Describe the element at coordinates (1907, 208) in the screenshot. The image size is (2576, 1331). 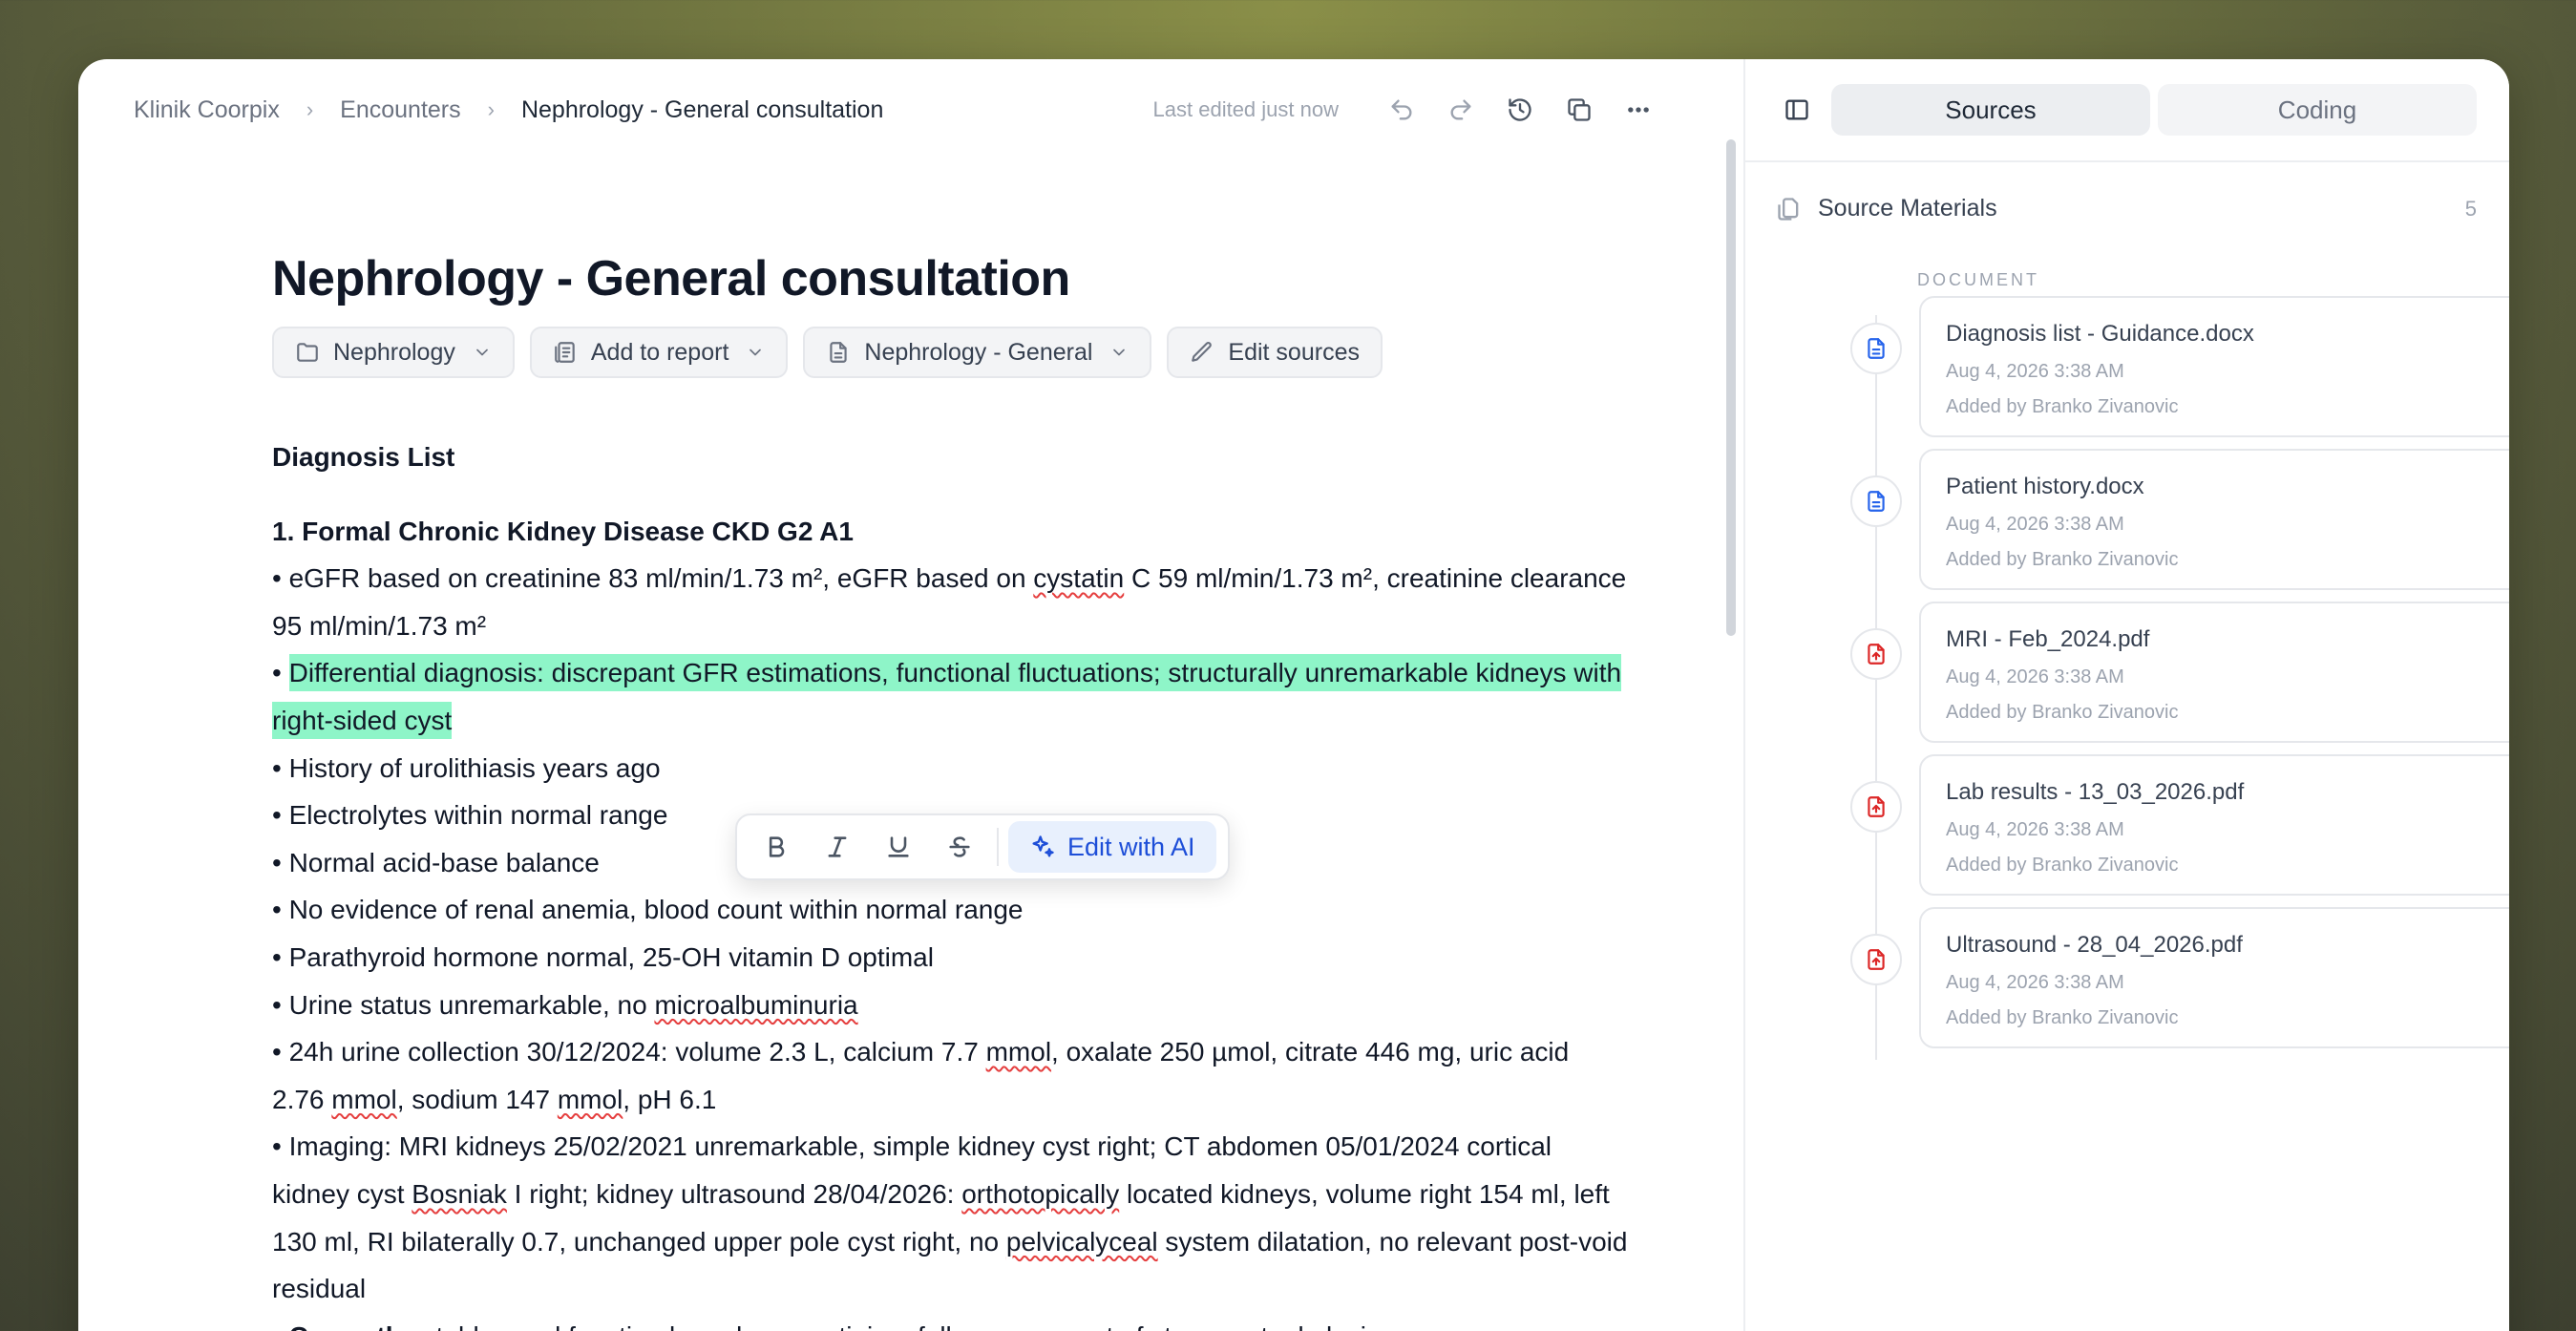
I see `source-materials-title: Source Materials` at that location.